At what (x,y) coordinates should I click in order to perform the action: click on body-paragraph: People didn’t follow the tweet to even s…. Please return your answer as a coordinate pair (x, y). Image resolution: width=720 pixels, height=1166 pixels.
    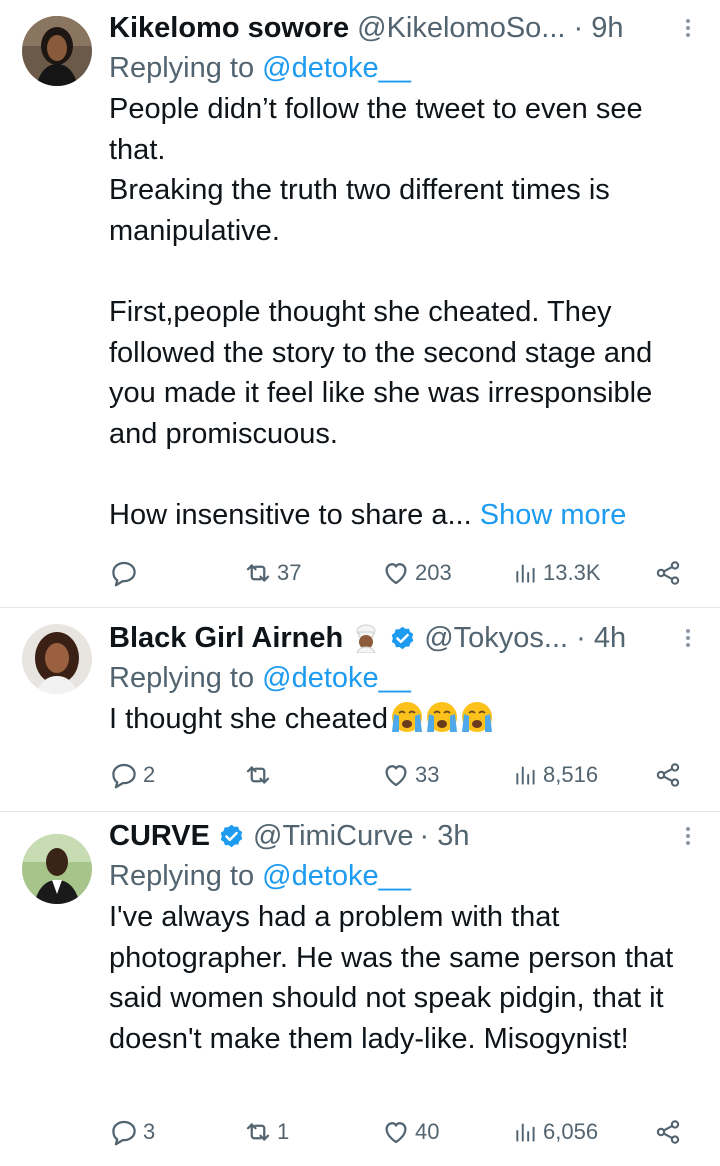
    Looking at the image, I should click on (376, 129).